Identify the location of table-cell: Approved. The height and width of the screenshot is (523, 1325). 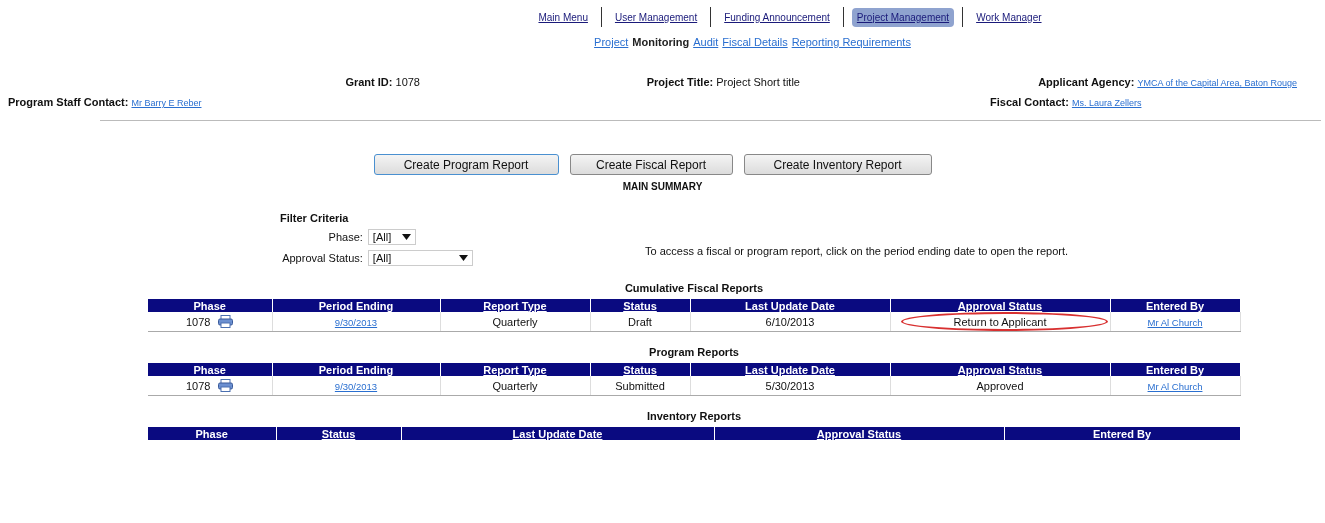
(1000, 385).